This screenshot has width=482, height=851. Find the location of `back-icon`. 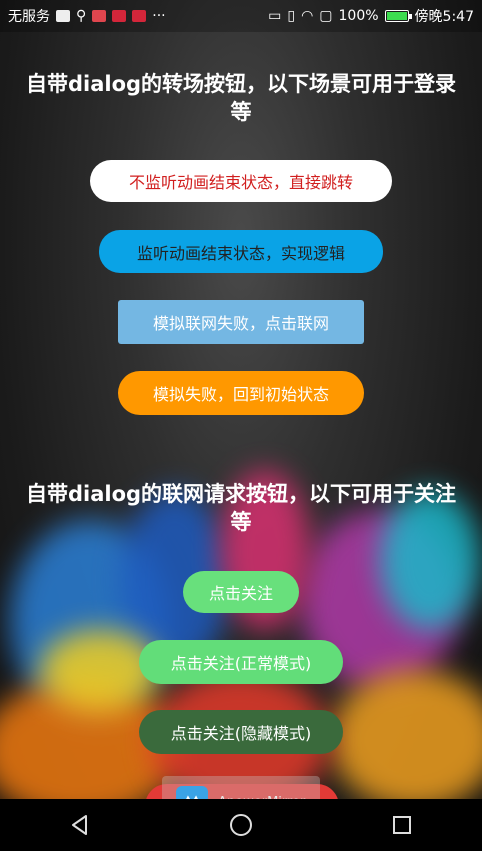

back-icon is located at coordinates (80, 825).